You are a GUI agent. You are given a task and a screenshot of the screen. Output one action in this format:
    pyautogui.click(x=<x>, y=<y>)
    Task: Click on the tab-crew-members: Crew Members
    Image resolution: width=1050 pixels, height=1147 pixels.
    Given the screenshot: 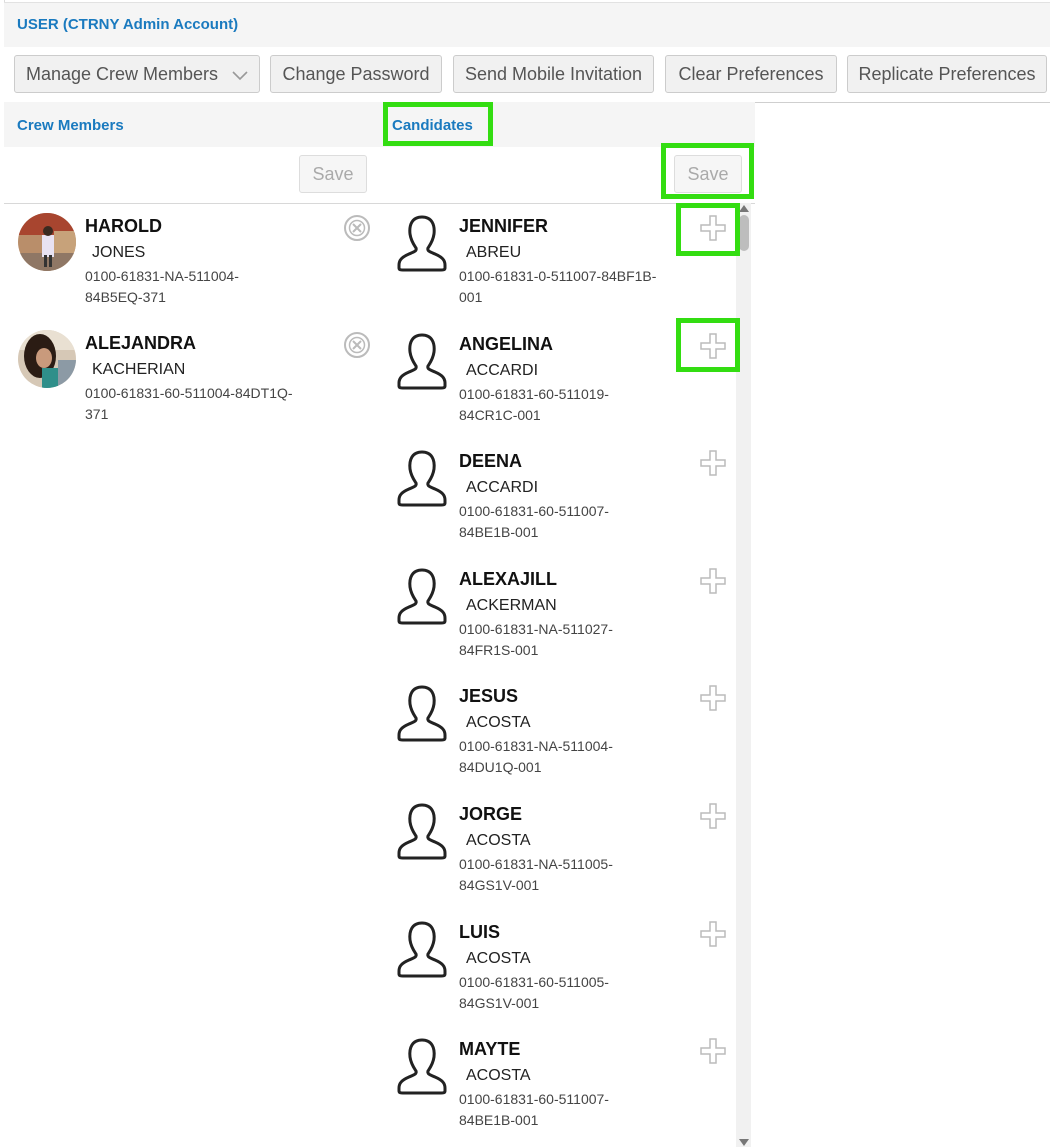 What is the action you would take?
    pyautogui.click(x=70, y=125)
    